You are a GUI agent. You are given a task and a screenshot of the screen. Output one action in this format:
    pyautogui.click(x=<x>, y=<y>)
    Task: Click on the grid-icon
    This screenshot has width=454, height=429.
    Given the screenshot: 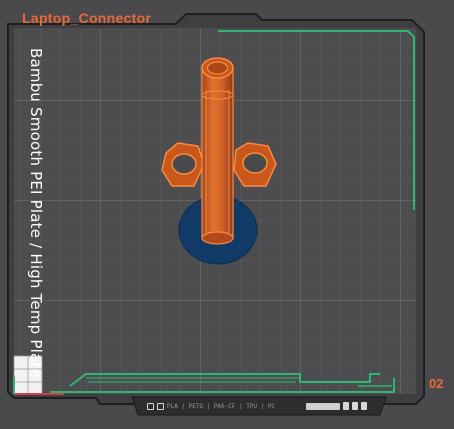 What is the action you would take?
    pyautogui.click(x=150, y=406)
    